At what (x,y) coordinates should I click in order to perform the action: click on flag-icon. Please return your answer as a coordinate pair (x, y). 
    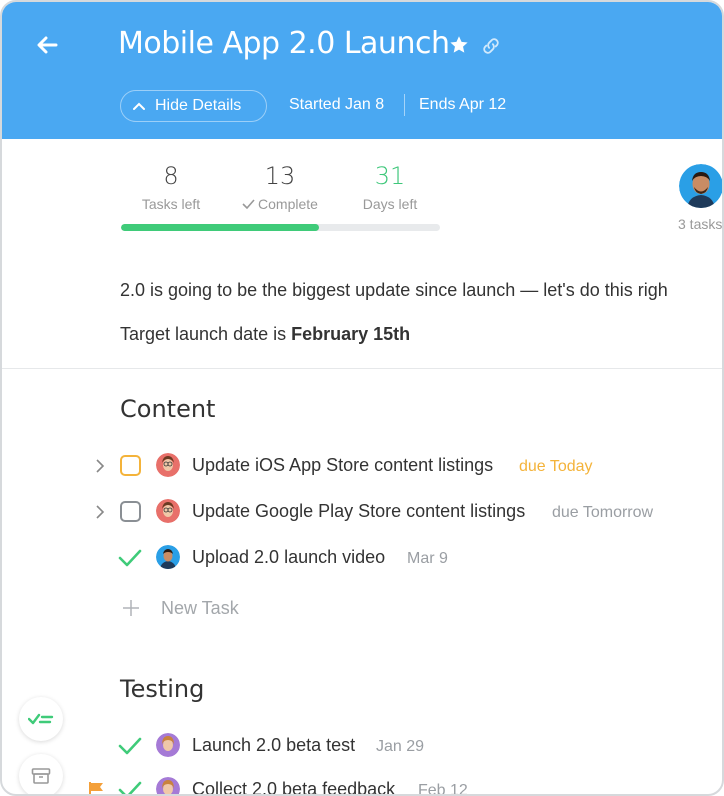
    Looking at the image, I should click on (96, 788).